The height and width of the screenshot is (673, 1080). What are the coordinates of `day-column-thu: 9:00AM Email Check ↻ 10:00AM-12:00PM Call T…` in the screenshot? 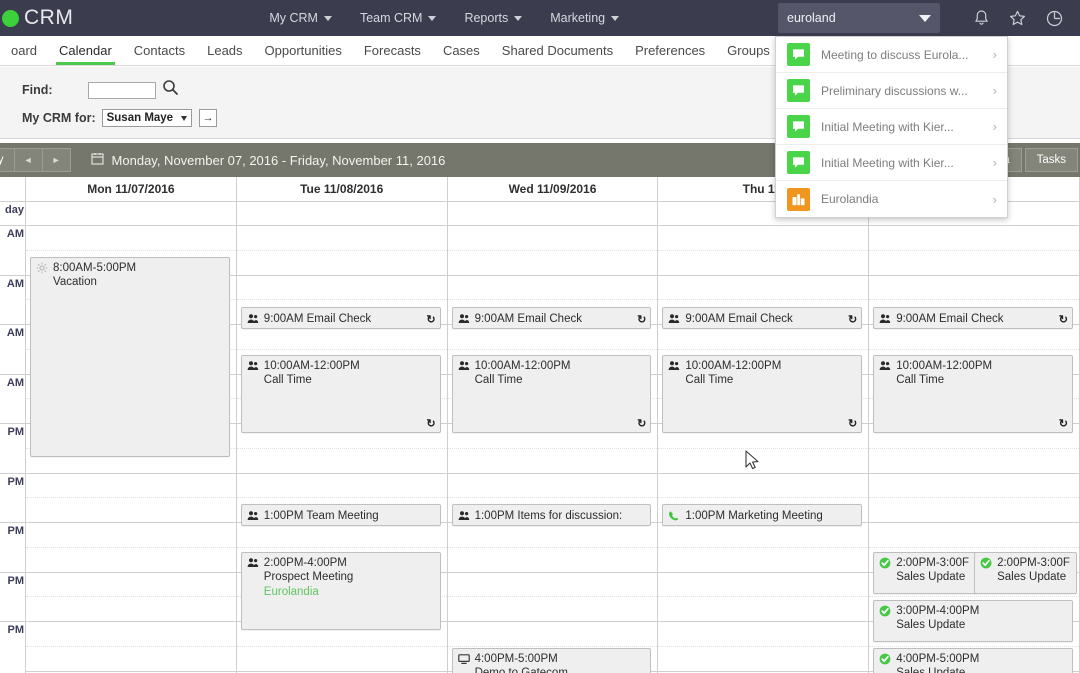 It's located at (764, 437).